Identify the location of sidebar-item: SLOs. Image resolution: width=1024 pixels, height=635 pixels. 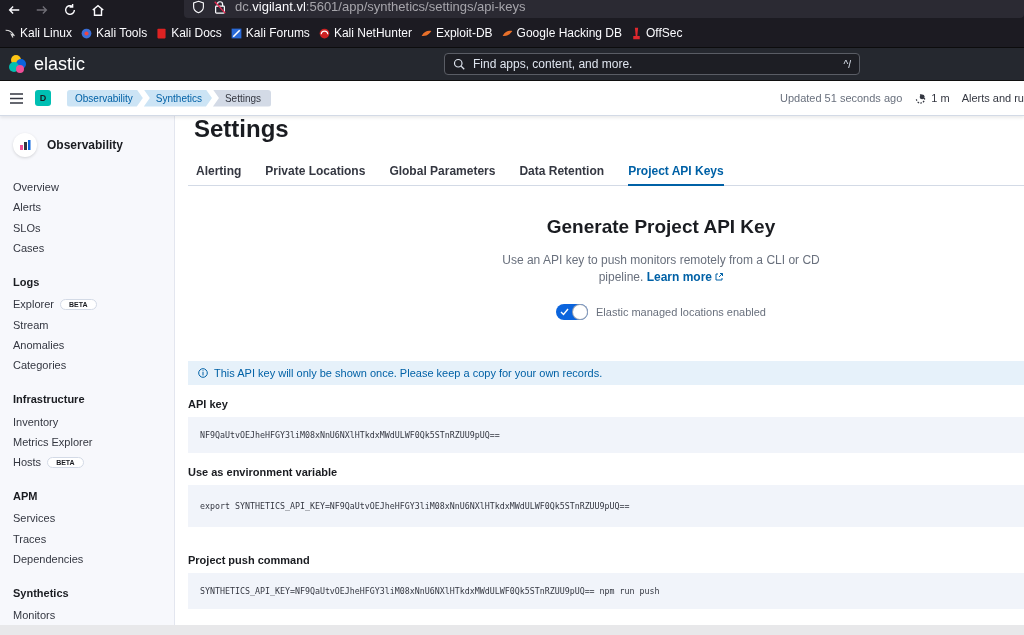
(27, 227).